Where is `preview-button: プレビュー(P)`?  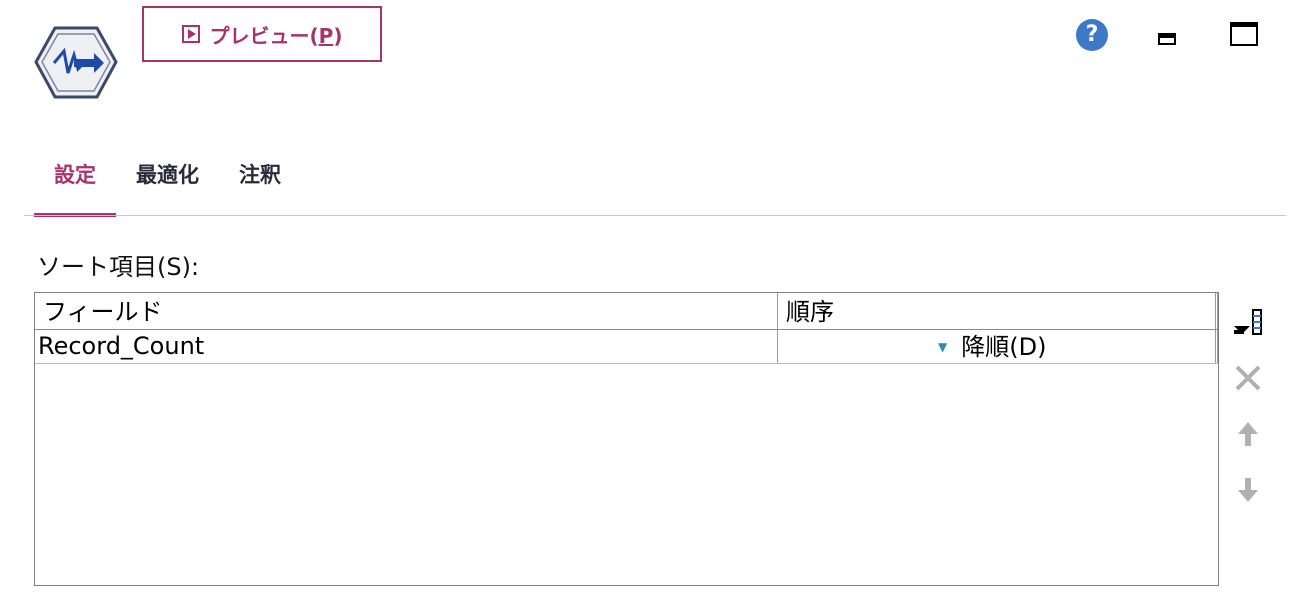 preview-button: プレビュー(P) is located at coordinates (262, 34).